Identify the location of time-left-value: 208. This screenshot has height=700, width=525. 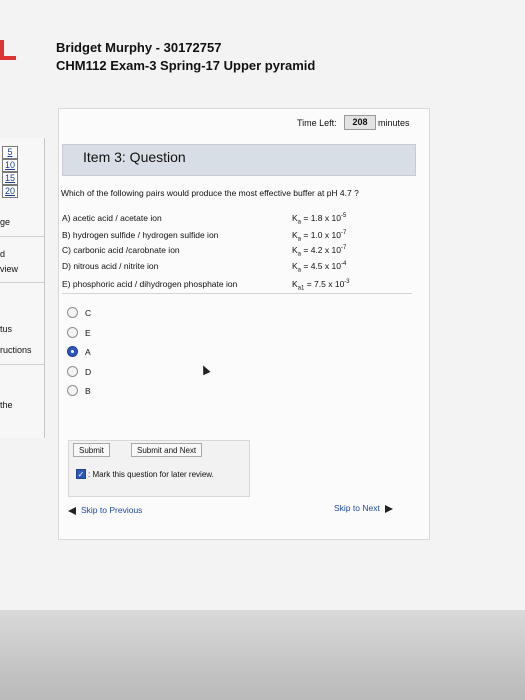
(360, 122).